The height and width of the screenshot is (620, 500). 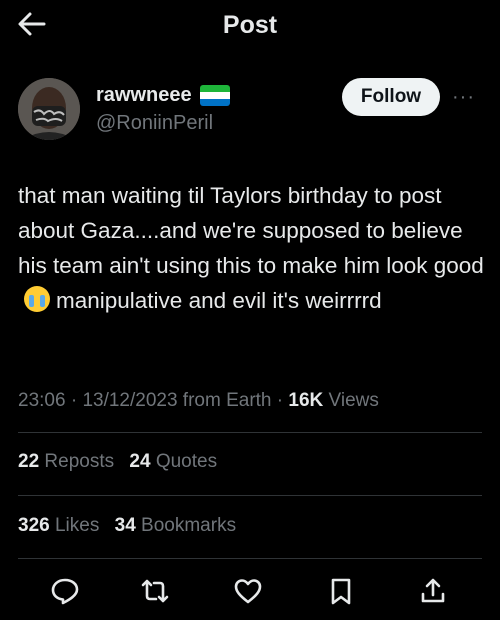 What do you see at coordinates (433, 591) in the screenshot?
I see `share-icon` at bounding box center [433, 591].